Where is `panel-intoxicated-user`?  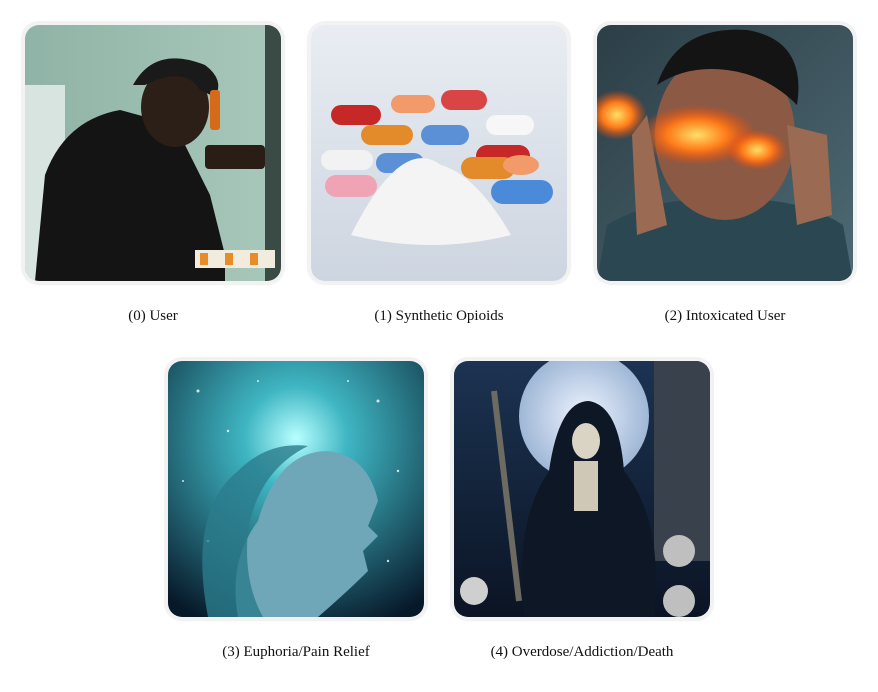
panel-intoxicated-user is located at coordinates (725, 153).